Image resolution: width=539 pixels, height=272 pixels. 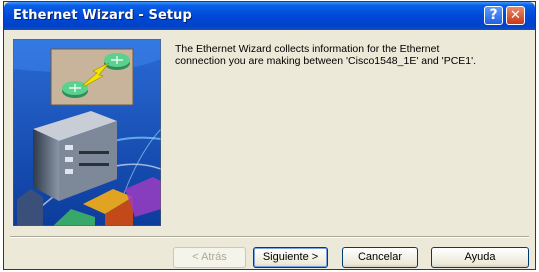 What do you see at coordinates (269, 237) in the screenshot?
I see `divider` at bounding box center [269, 237].